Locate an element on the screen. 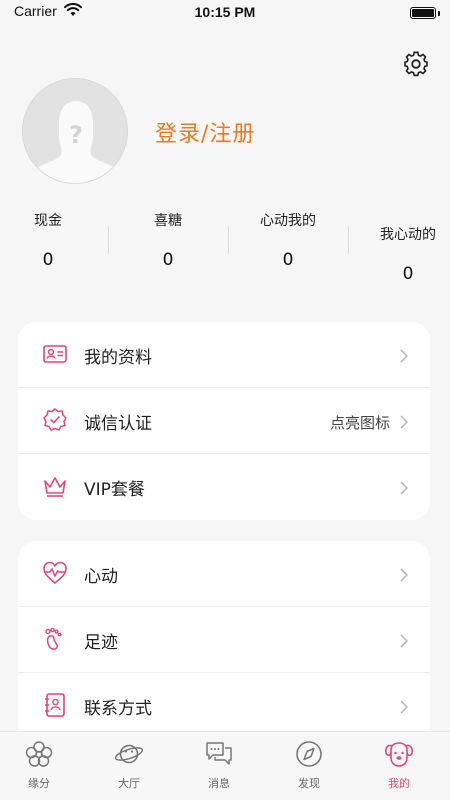 Image resolution: width=450 pixels, height=800 pixels. tab-label: 我的 is located at coordinates (399, 783).